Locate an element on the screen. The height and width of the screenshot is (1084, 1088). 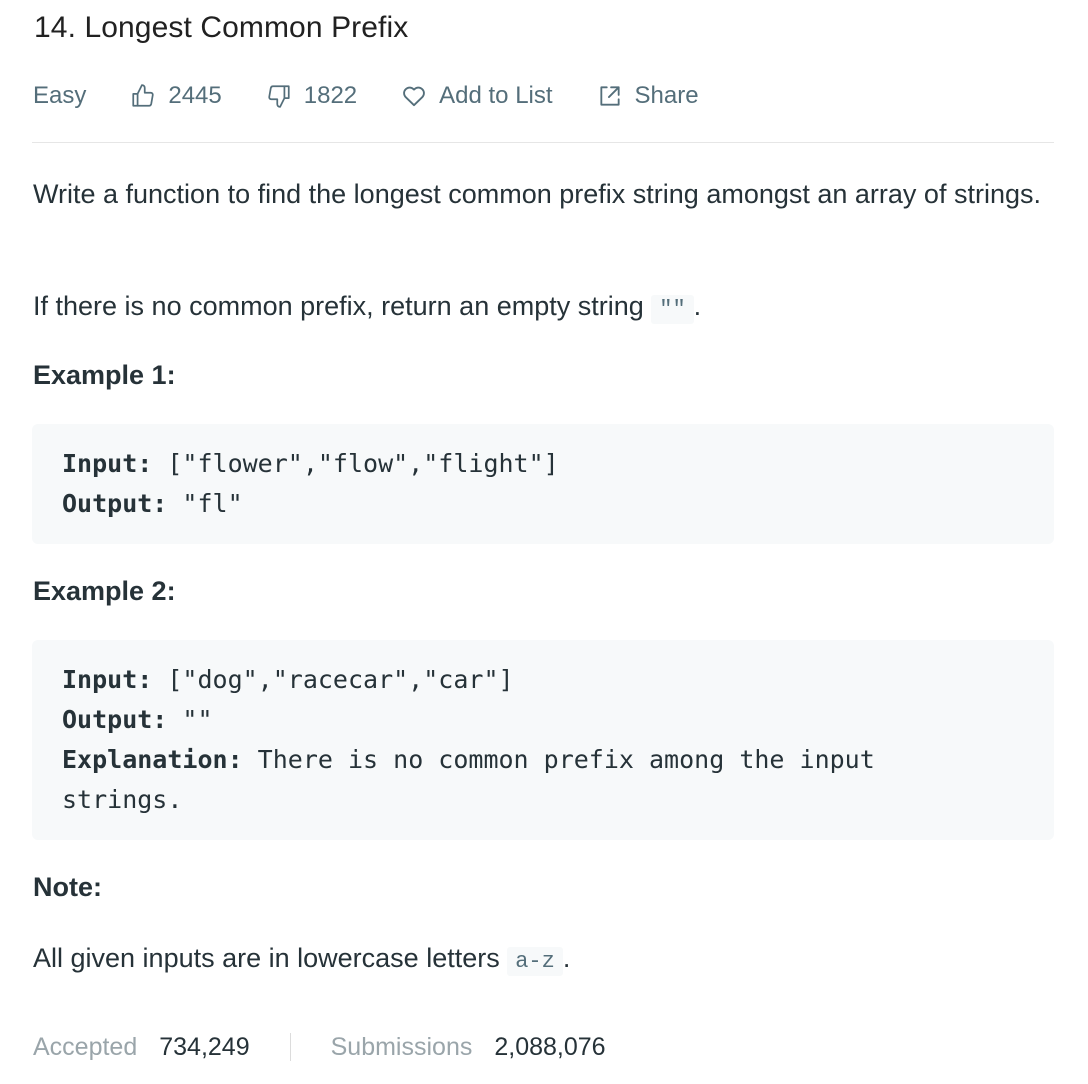
like-button: 2445 is located at coordinates (176, 96).